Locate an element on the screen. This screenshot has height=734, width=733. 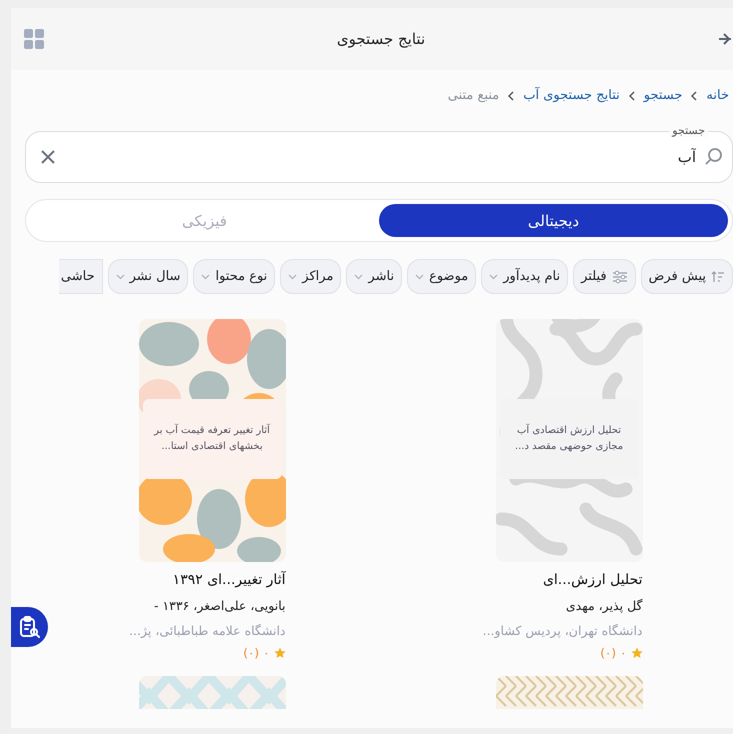
clipboard-search-icon is located at coordinates (29, 627).